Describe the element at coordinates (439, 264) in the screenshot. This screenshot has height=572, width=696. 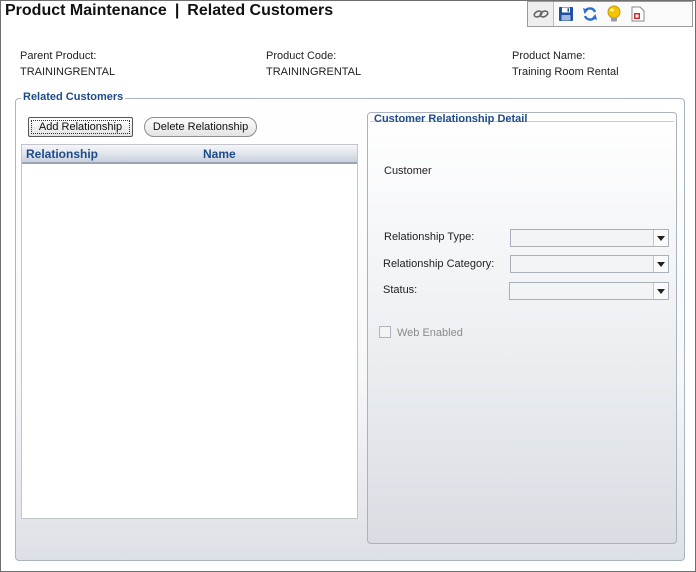
I see `relationship-category-label: Relationship Category:` at that location.